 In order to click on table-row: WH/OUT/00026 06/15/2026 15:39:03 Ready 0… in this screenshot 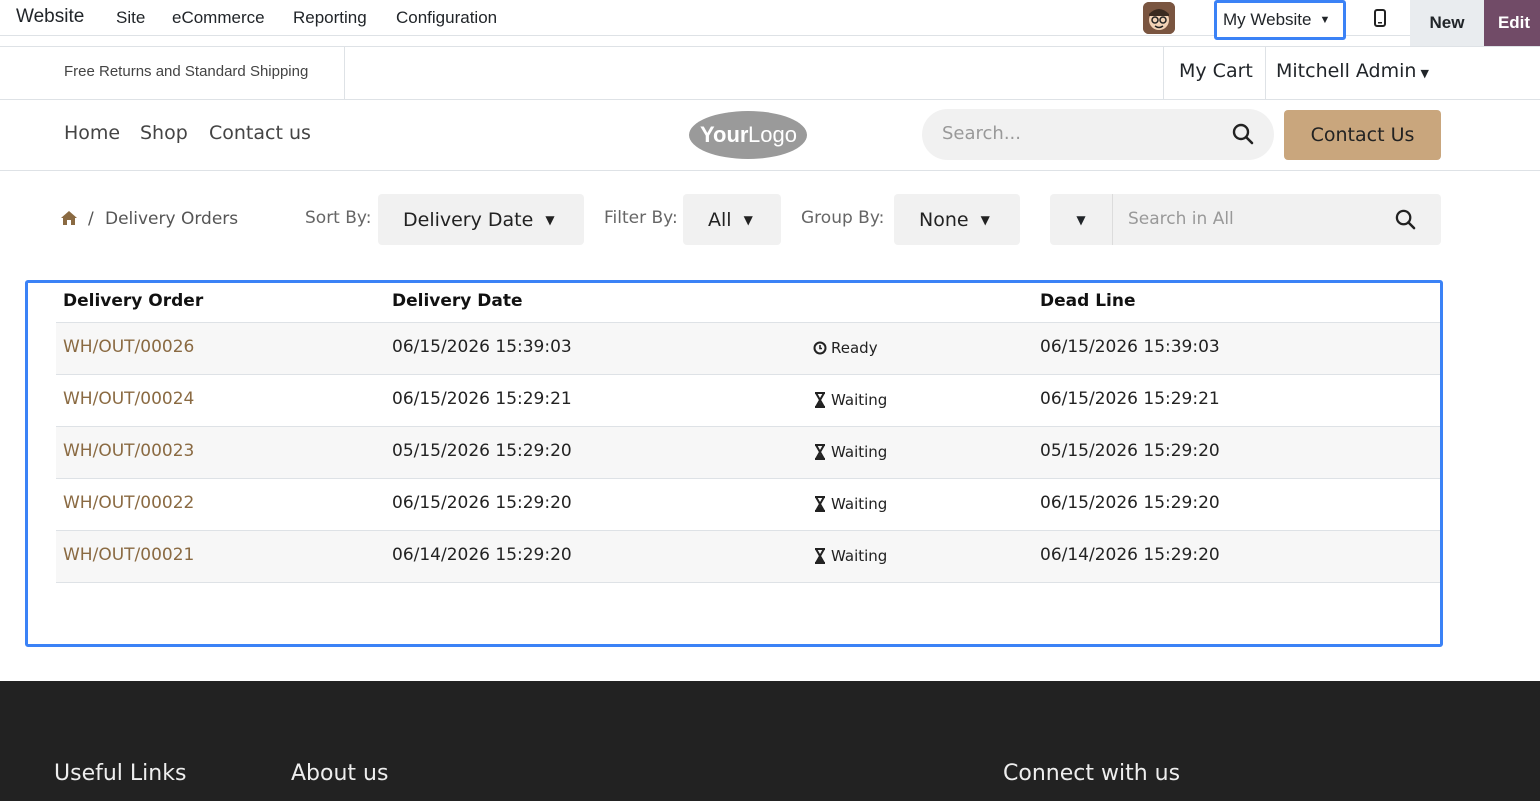, I will do `click(748, 349)`.